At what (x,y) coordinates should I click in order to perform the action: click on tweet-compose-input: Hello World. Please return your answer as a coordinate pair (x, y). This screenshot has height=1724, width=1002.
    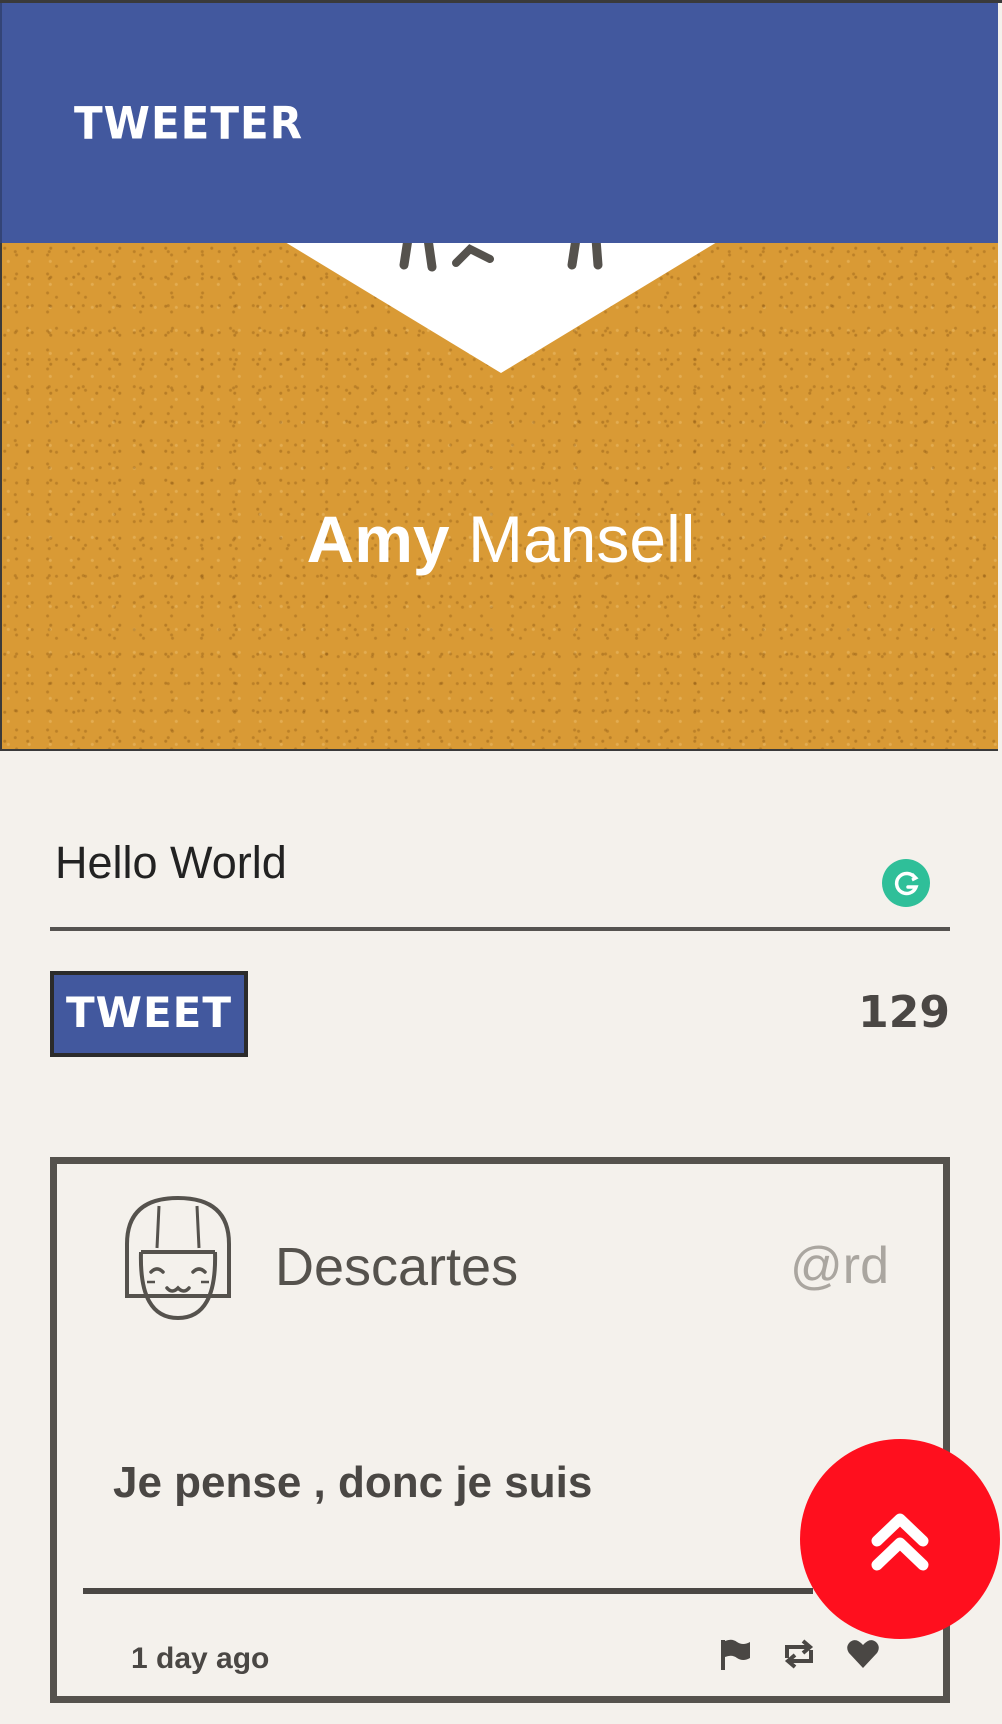
    Looking at the image, I should click on (171, 863).